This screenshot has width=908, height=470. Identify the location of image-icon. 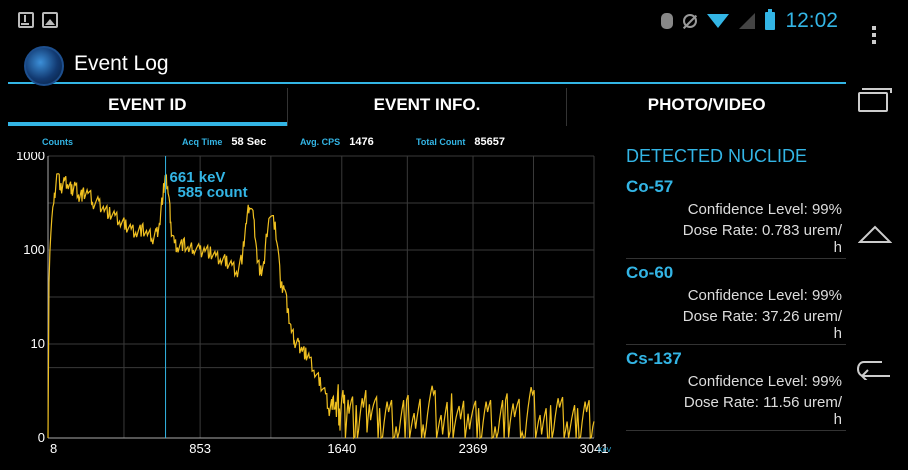
(50, 20).